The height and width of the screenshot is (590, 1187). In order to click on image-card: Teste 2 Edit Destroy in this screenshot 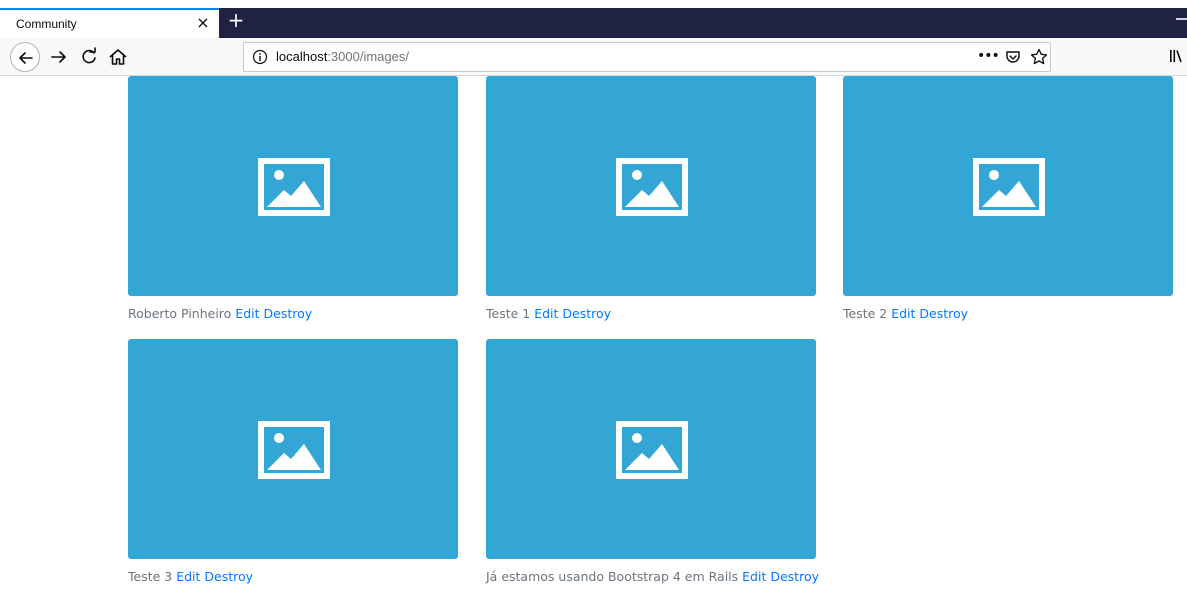, I will do `click(1008, 198)`.